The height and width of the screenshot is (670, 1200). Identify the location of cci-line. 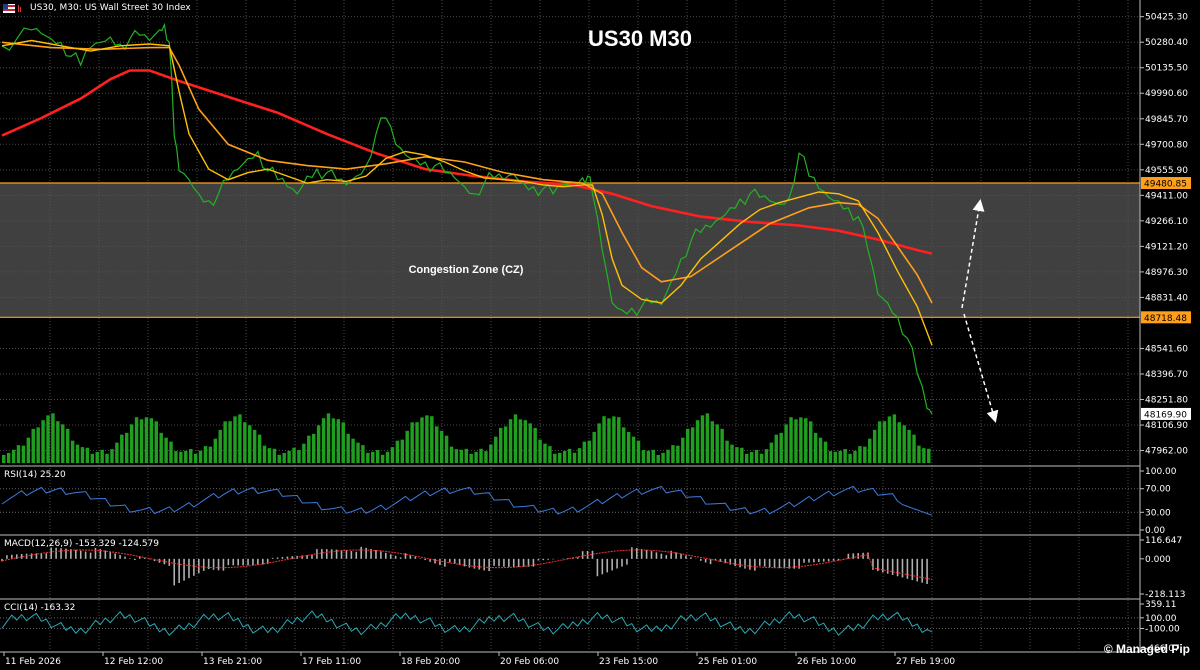
(467, 623).